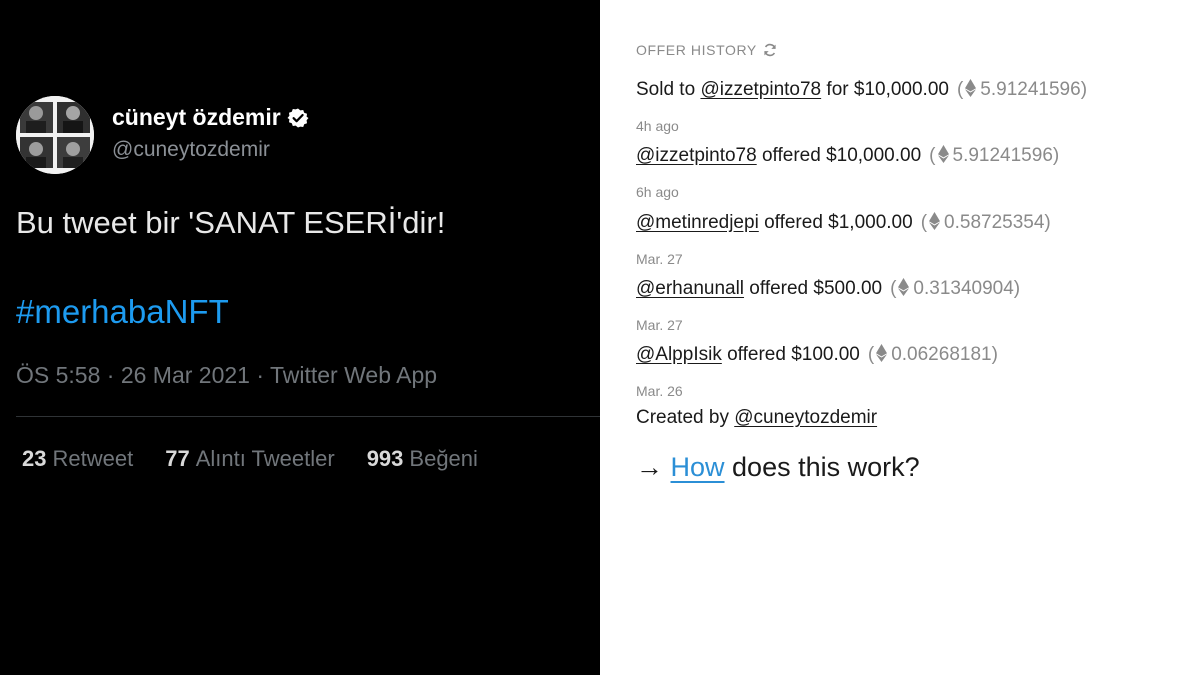  I want to click on eth-amount: (0.58725354), so click(985, 222).